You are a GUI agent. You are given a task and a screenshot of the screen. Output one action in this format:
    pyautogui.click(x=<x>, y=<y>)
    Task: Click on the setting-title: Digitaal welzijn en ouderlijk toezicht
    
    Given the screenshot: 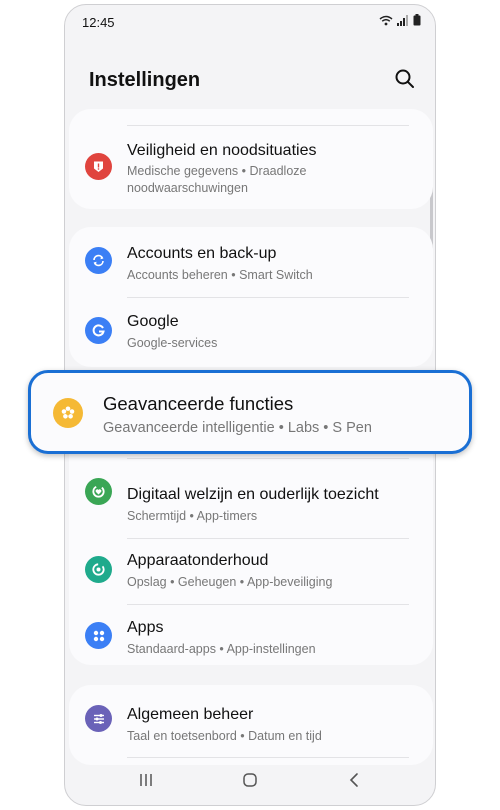 What is the action you would take?
    pyautogui.click(x=253, y=494)
    